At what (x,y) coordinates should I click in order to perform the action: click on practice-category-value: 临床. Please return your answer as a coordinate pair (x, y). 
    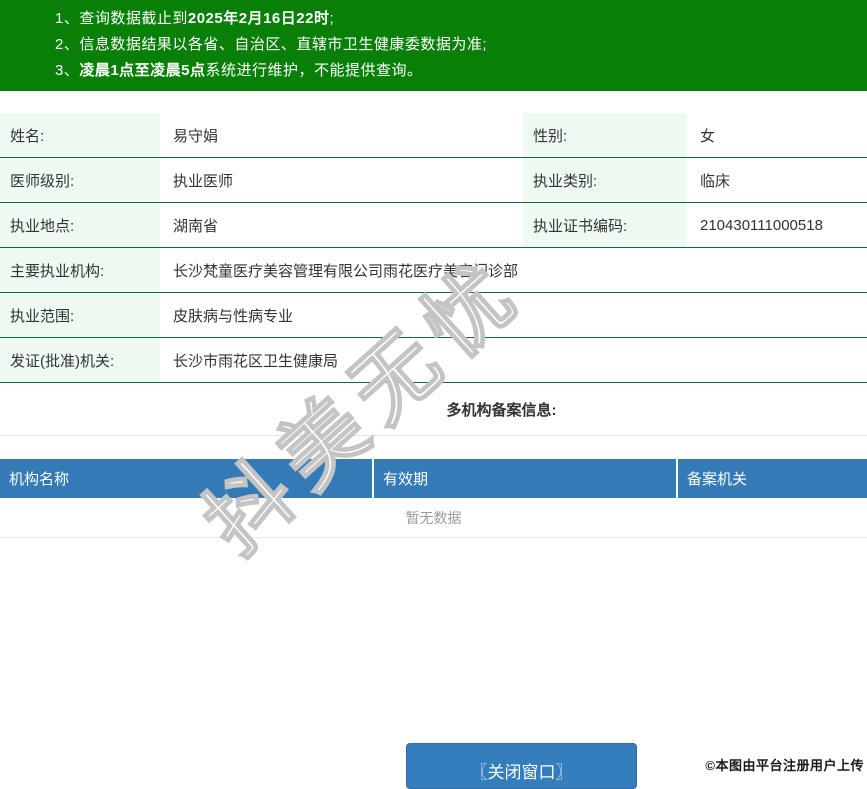
    Looking at the image, I should click on (777, 180).